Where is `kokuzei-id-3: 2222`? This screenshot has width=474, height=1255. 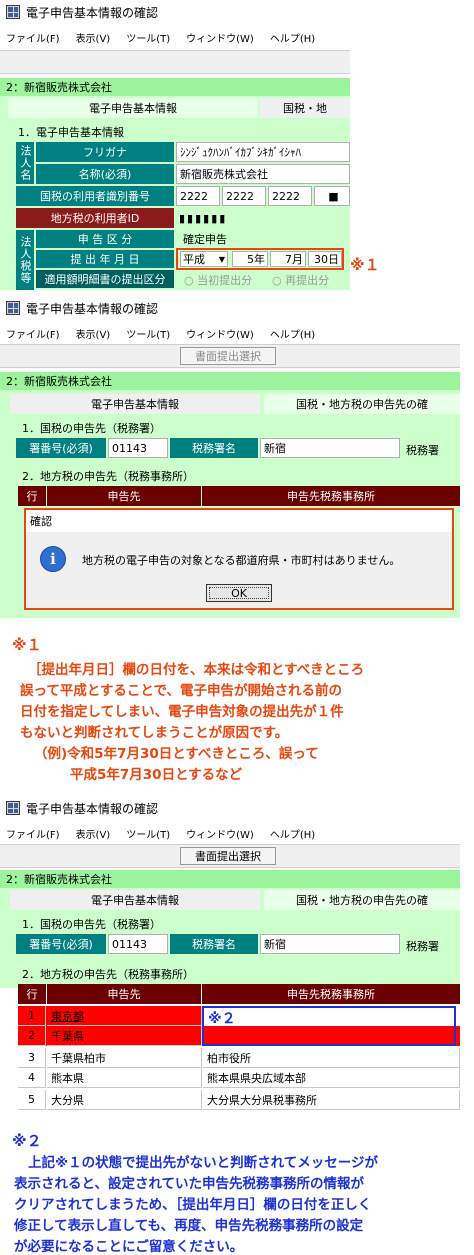 kokuzei-id-3: 2222 is located at coordinates (290, 196).